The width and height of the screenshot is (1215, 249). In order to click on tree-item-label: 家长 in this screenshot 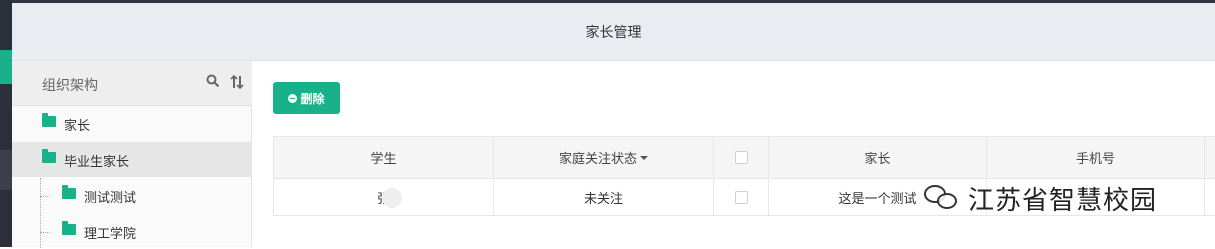, I will do `click(77, 126)`.